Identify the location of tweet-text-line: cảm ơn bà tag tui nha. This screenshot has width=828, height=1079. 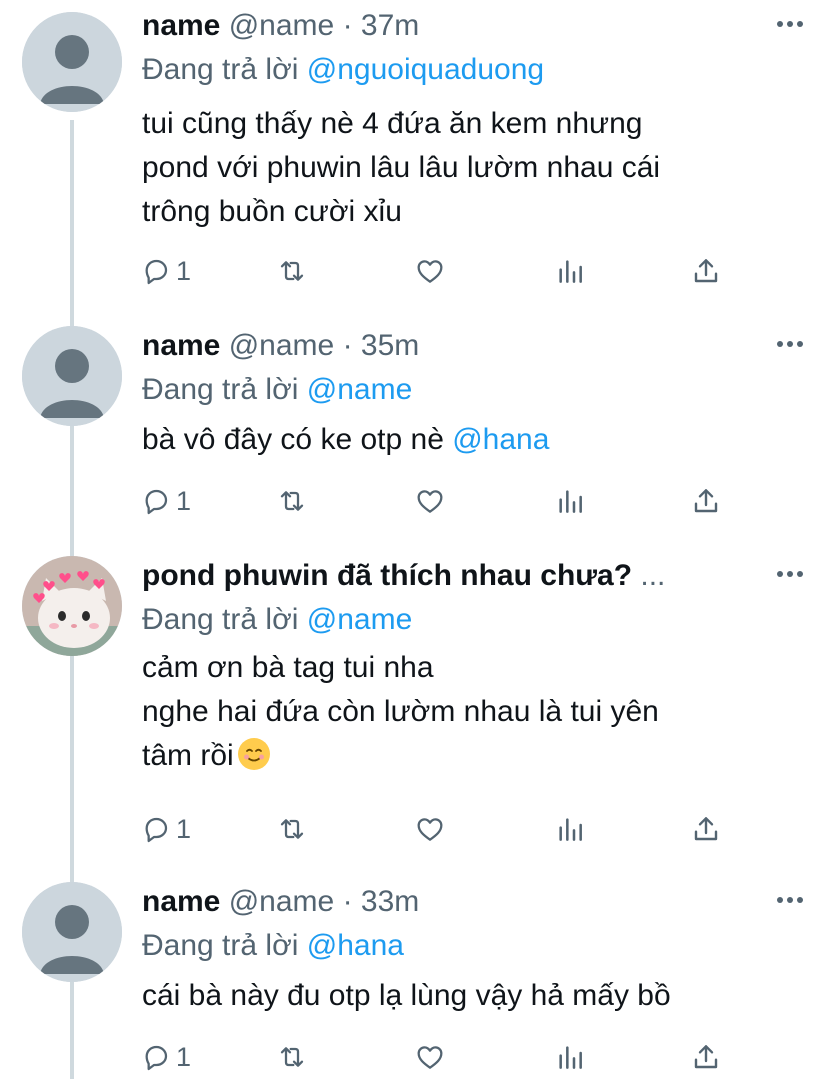
(288, 667).